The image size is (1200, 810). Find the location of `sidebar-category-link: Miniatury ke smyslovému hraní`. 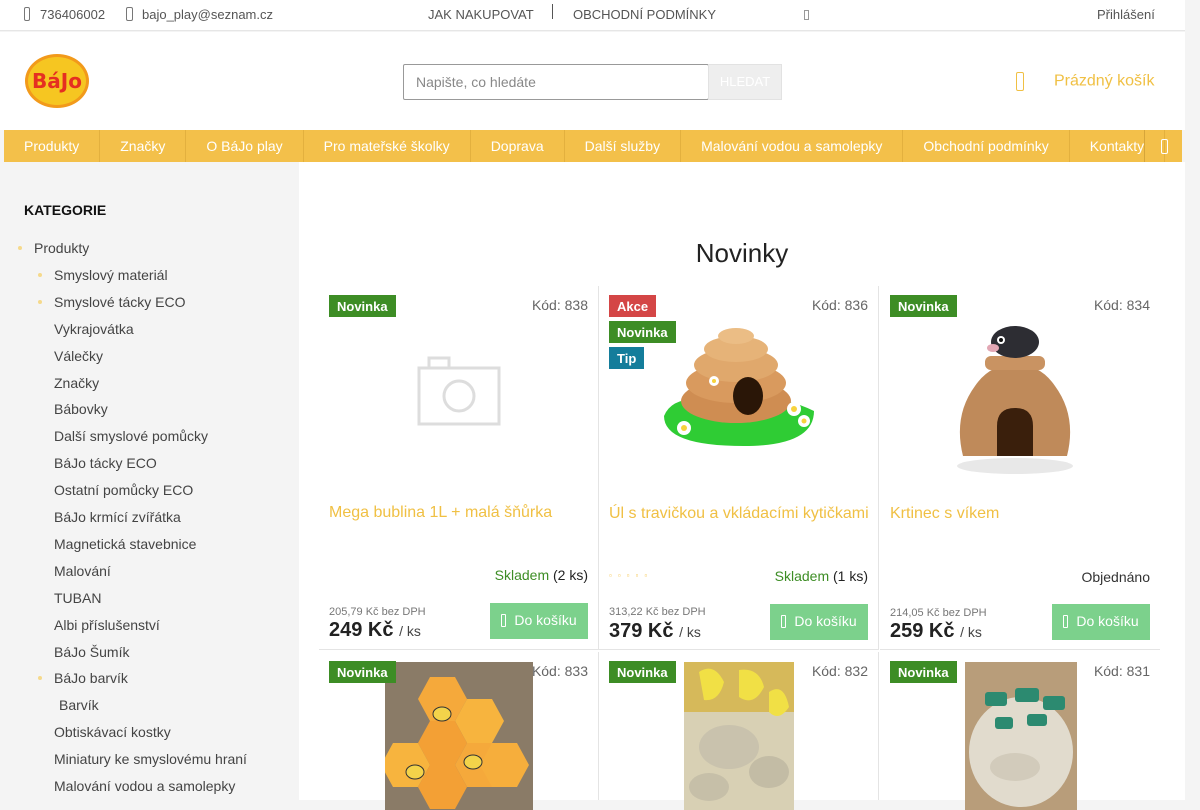

sidebar-category-link: Miniatury ke smyslovému hraní is located at coordinates (150, 759).